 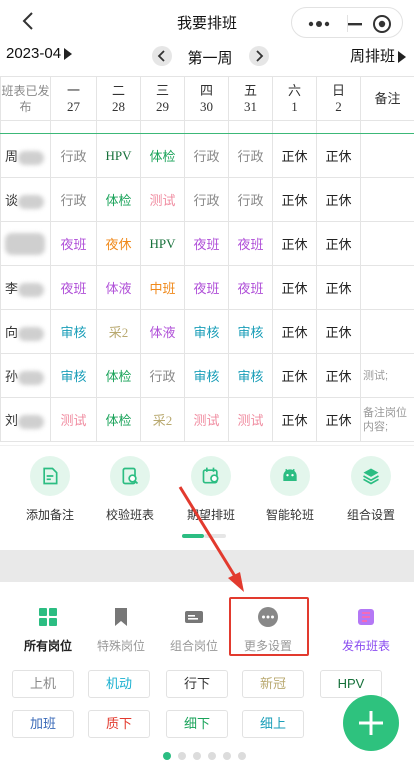 What do you see at coordinates (355, 24) in the screenshot?
I see `minimize-icon` at bounding box center [355, 24].